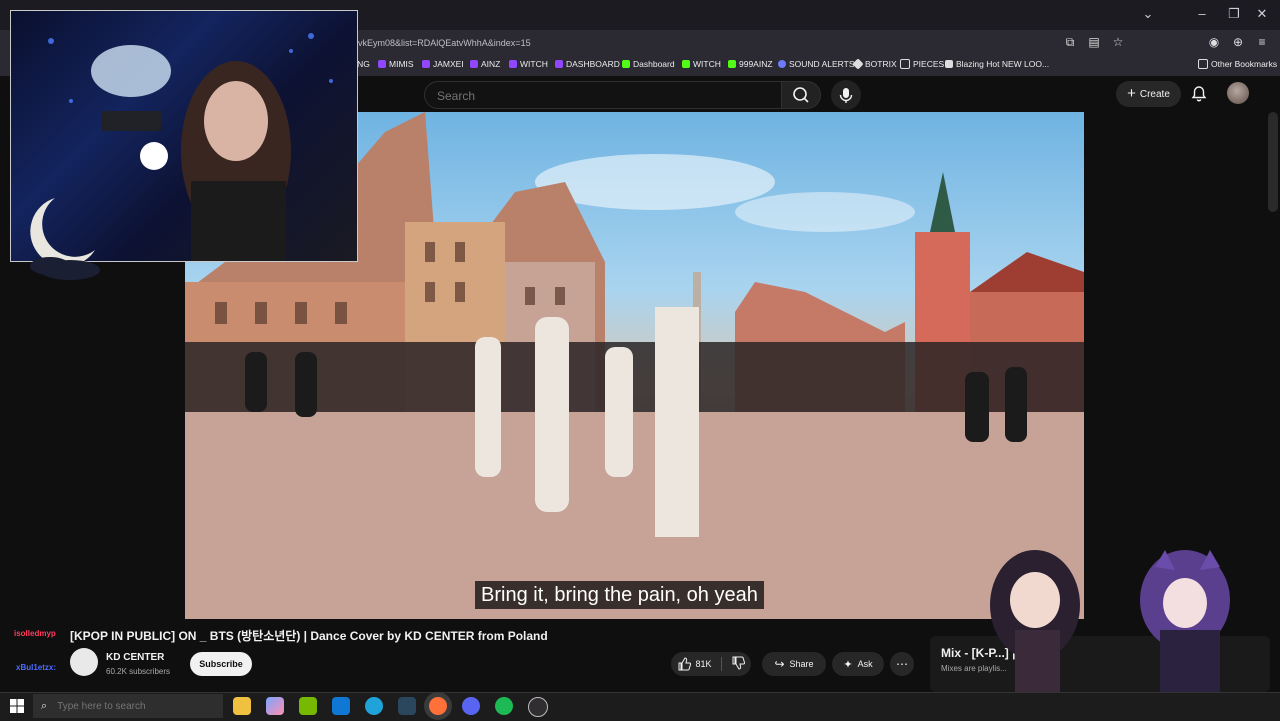 This screenshot has height=721, width=1280. I want to click on bookmark-item: SOUND ALERTS, so click(816, 64).